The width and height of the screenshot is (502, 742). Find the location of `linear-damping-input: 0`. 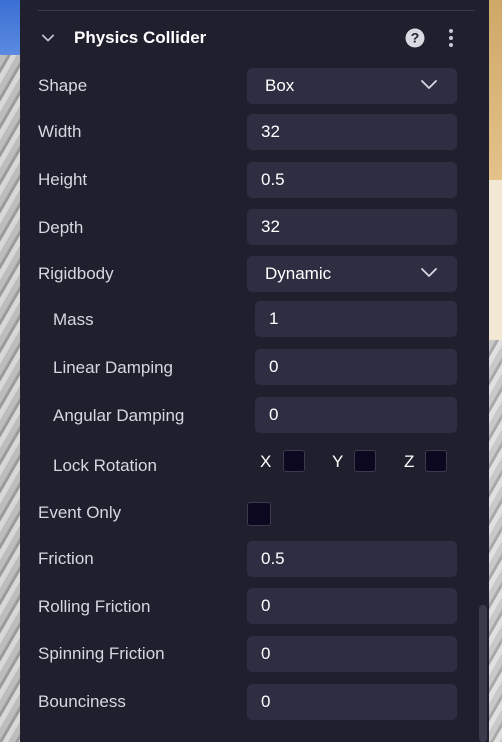

linear-damping-input: 0 is located at coordinates (356, 367).